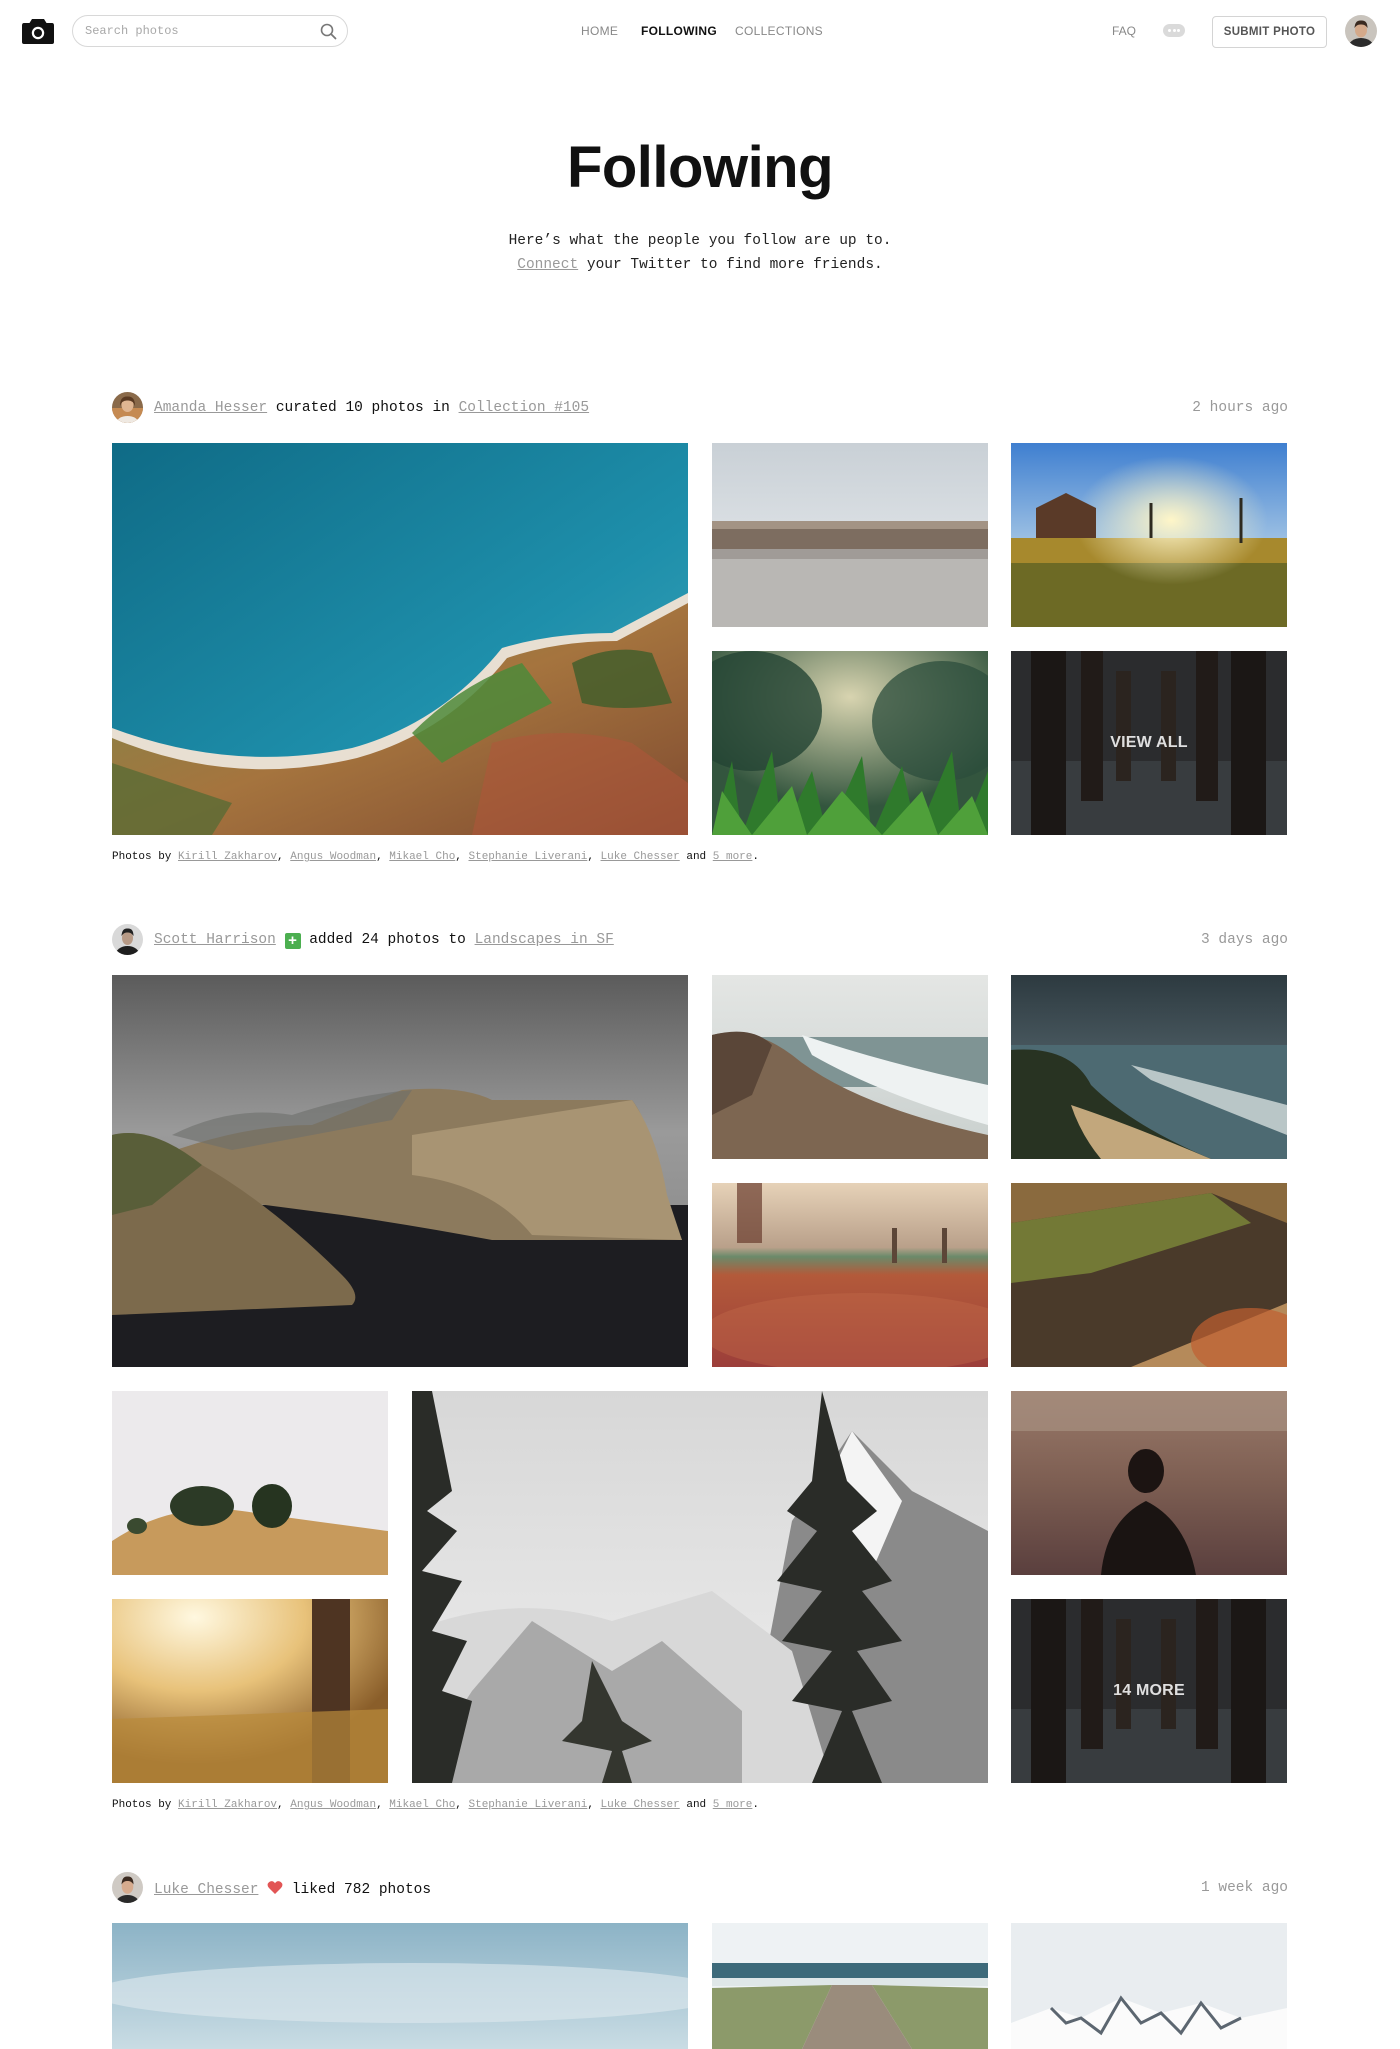  I want to click on photo-snowy-mountains, so click(700, 1587).